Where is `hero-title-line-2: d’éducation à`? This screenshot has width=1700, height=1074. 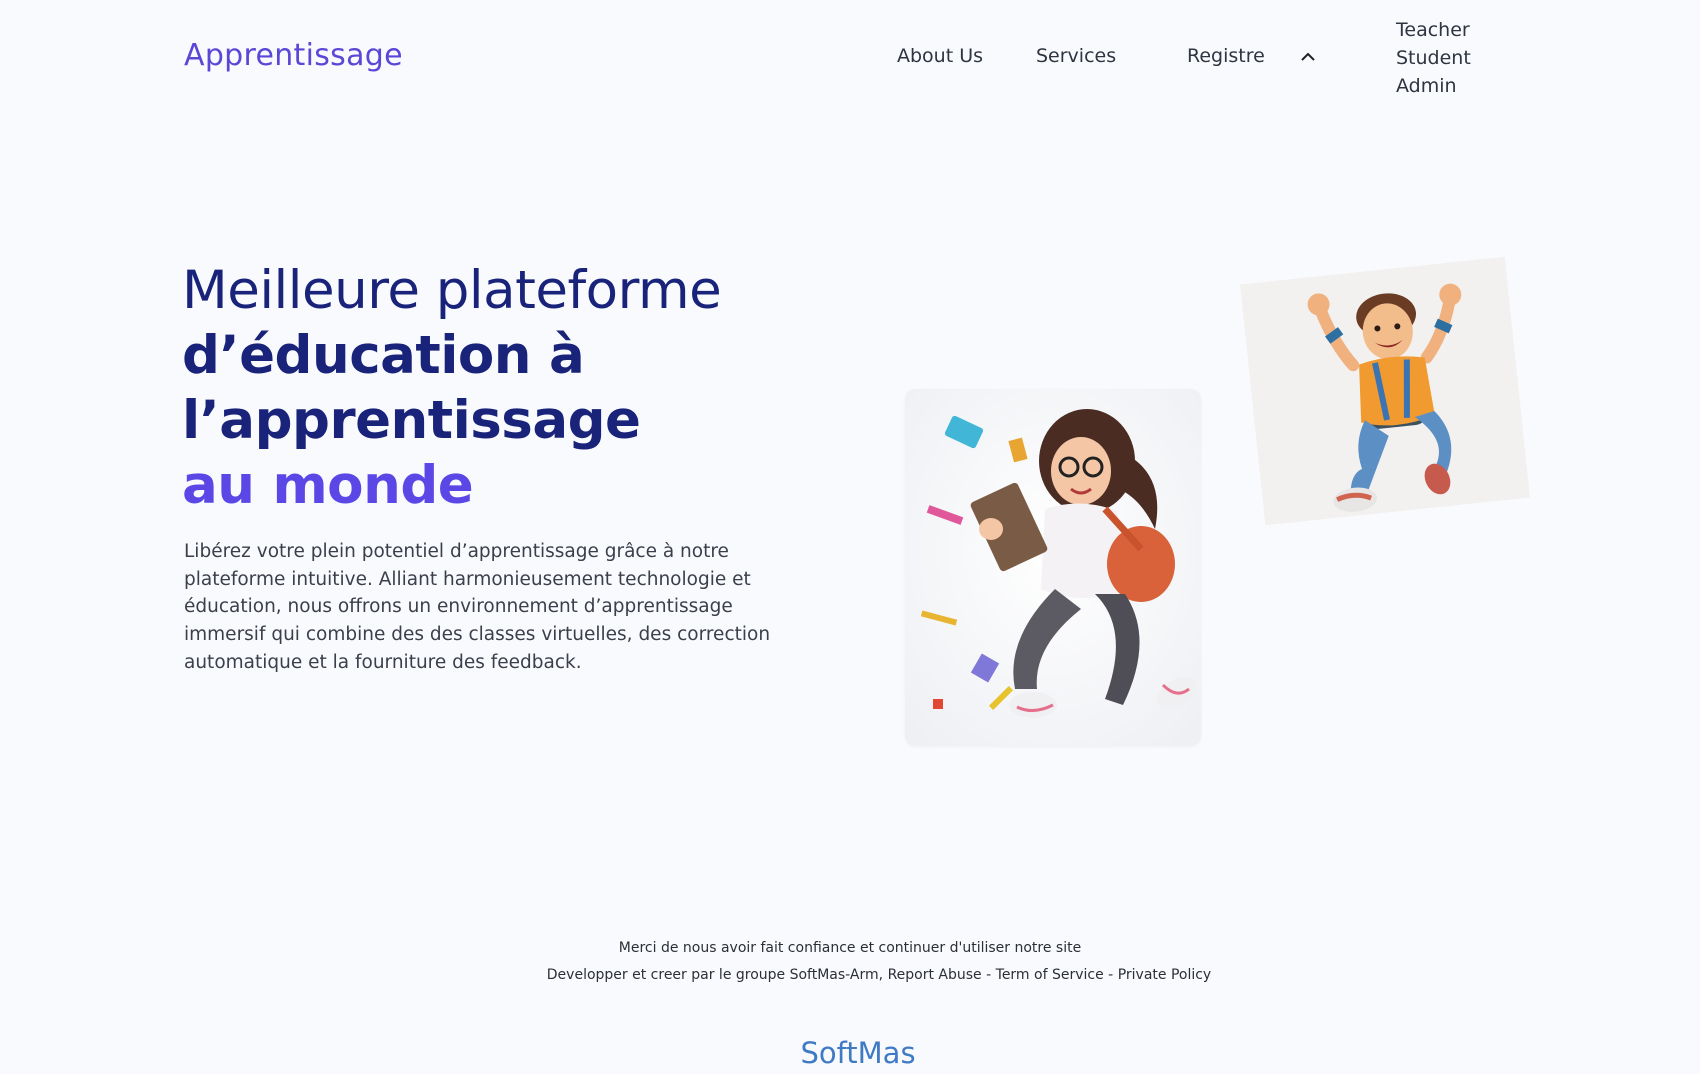
hero-title-line-2: d’éducation à is located at coordinates (383, 355).